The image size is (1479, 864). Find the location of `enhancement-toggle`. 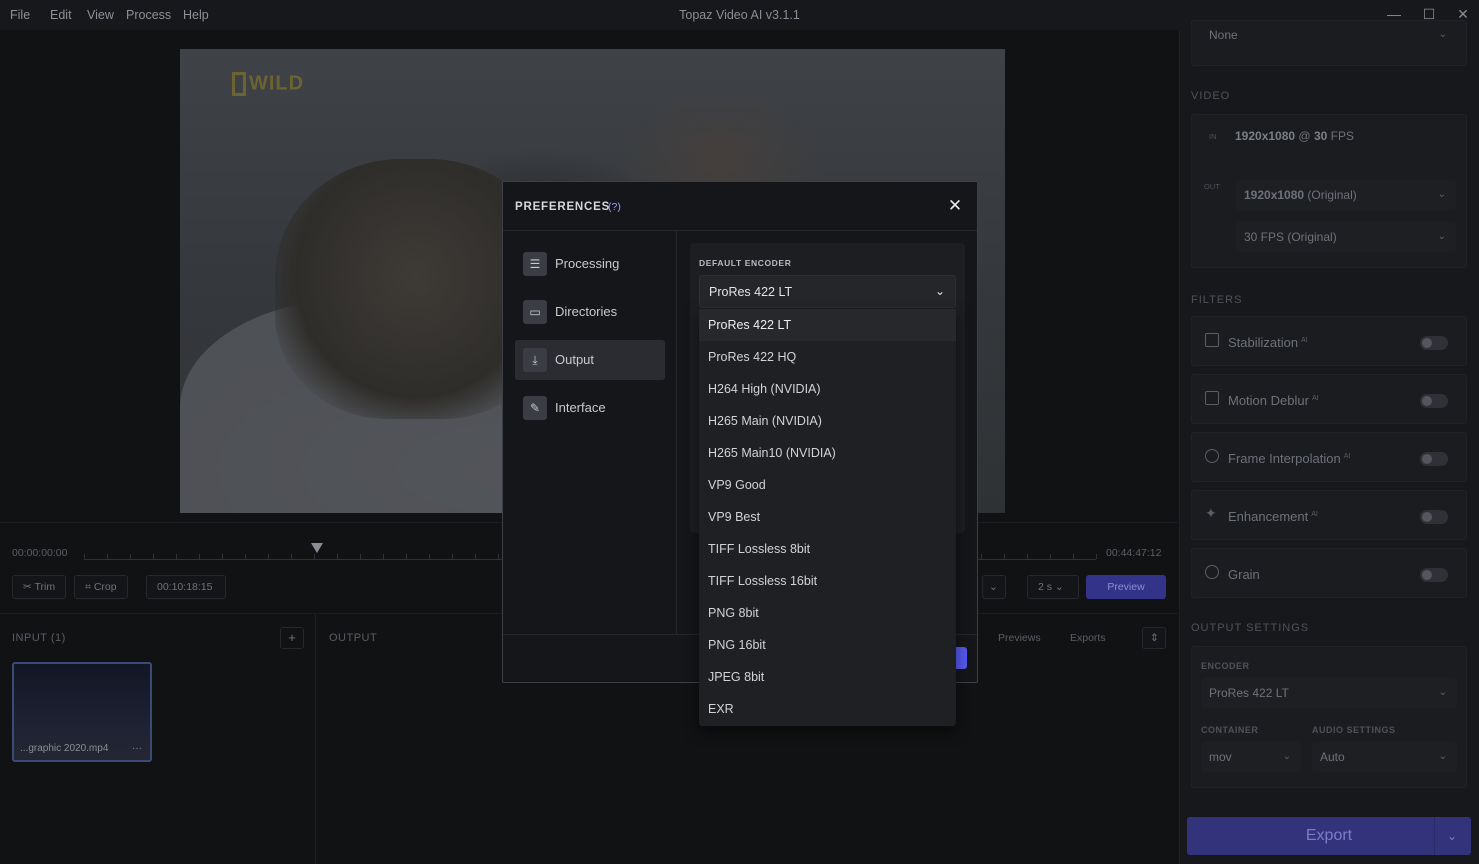

enhancement-toggle is located at coordinates (1434, 517).